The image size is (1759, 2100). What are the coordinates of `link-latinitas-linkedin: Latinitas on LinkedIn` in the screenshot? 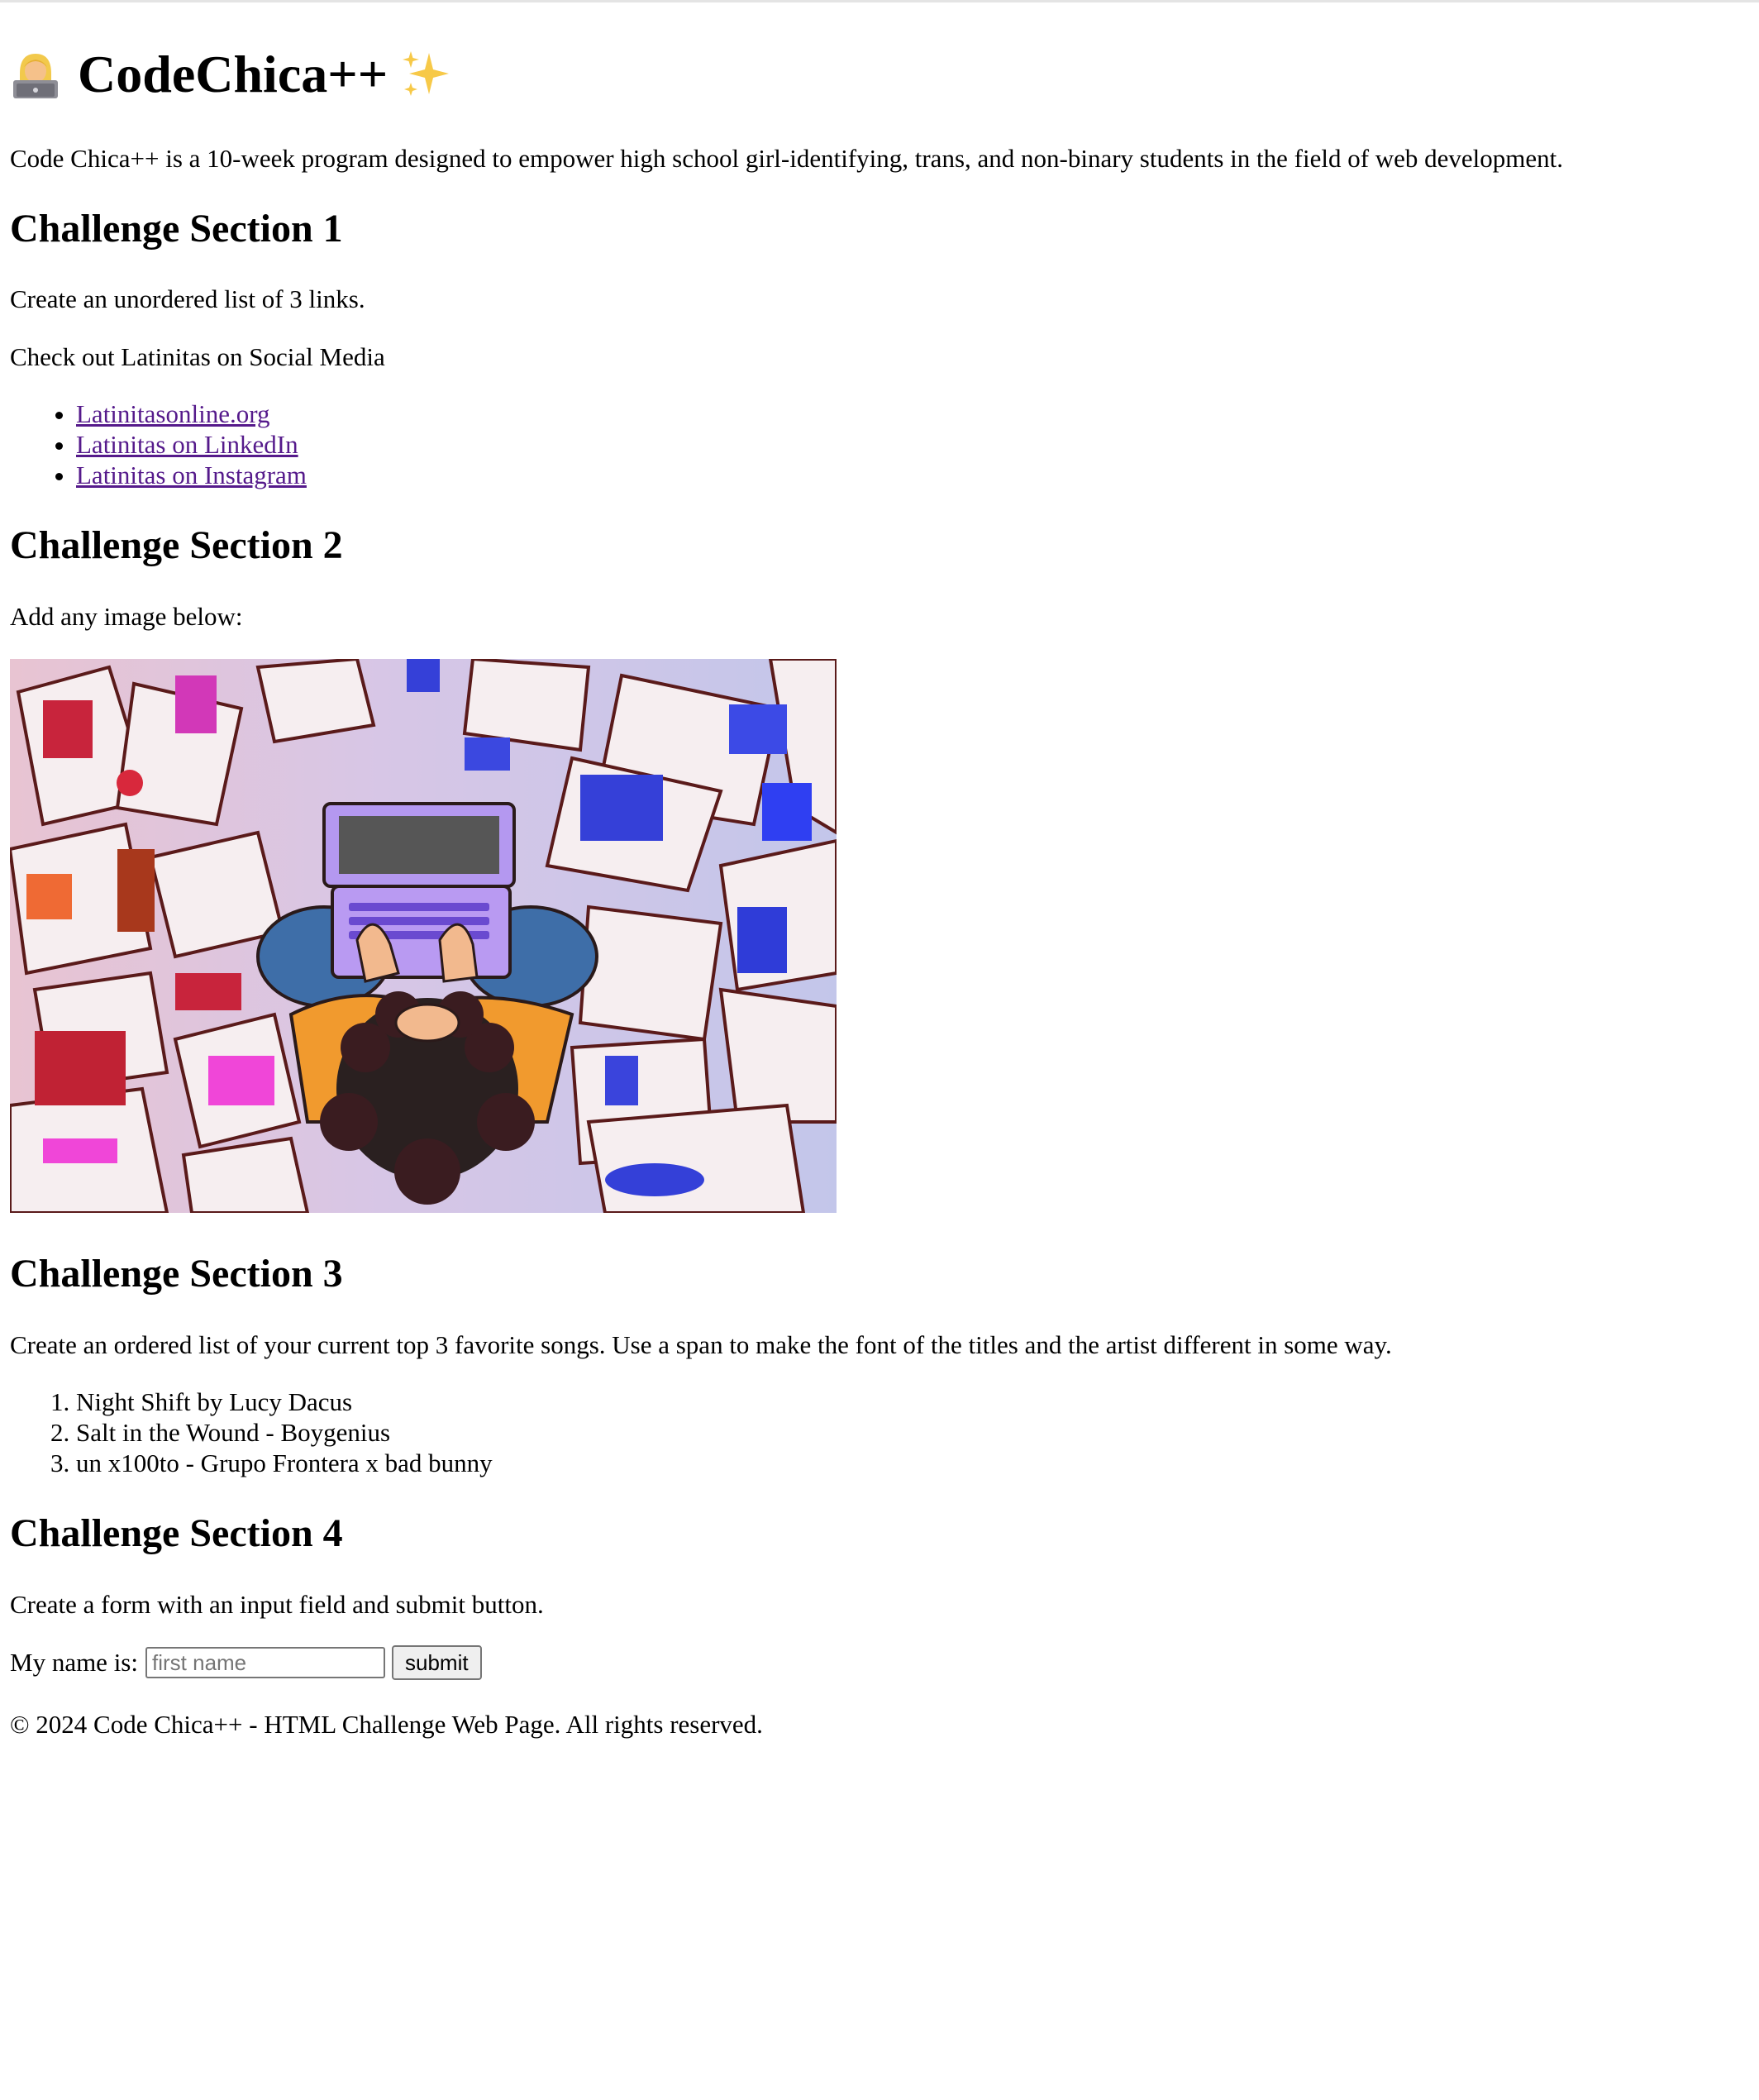 It's located at (187, 444).